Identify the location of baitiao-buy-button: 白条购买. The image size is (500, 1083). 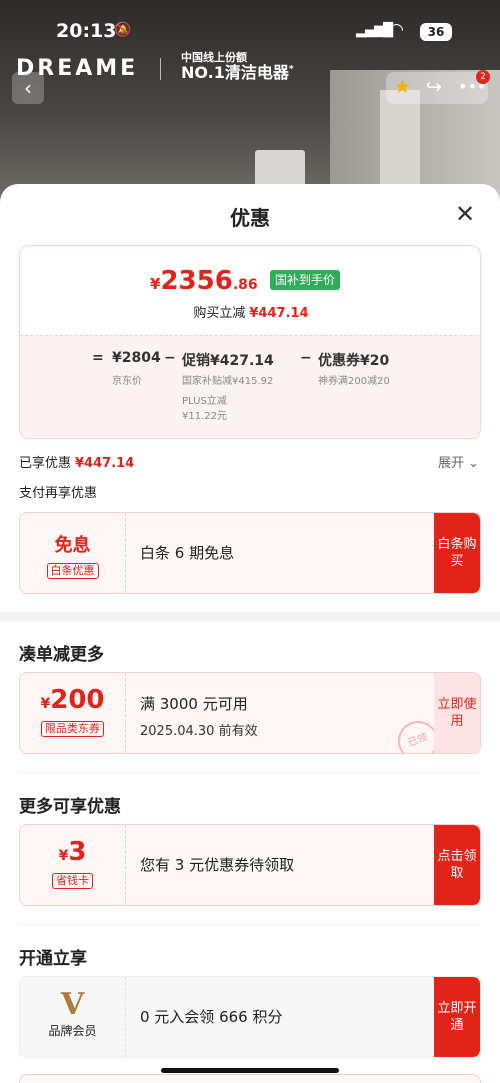
(457, 553).